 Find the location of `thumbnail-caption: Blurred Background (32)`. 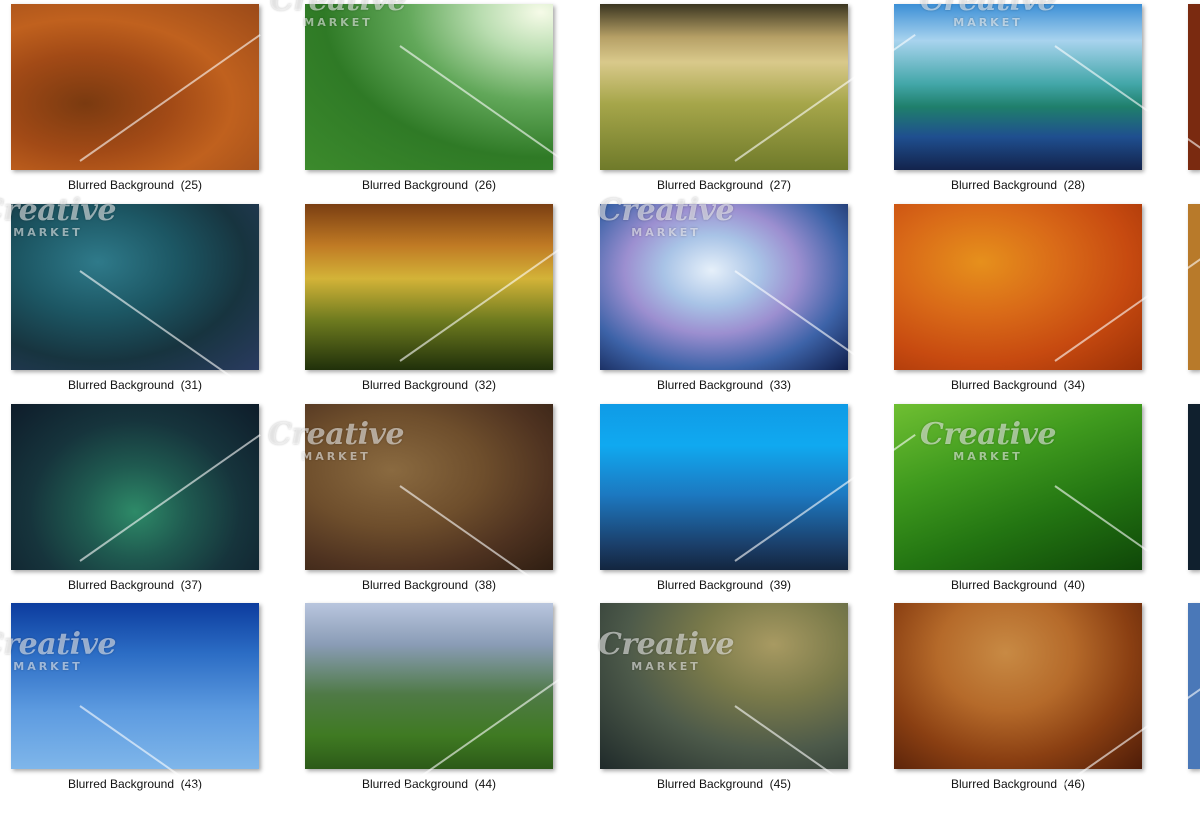

thumbnail-caption: Blurred Background (32) is located at coordinates (429, 385).